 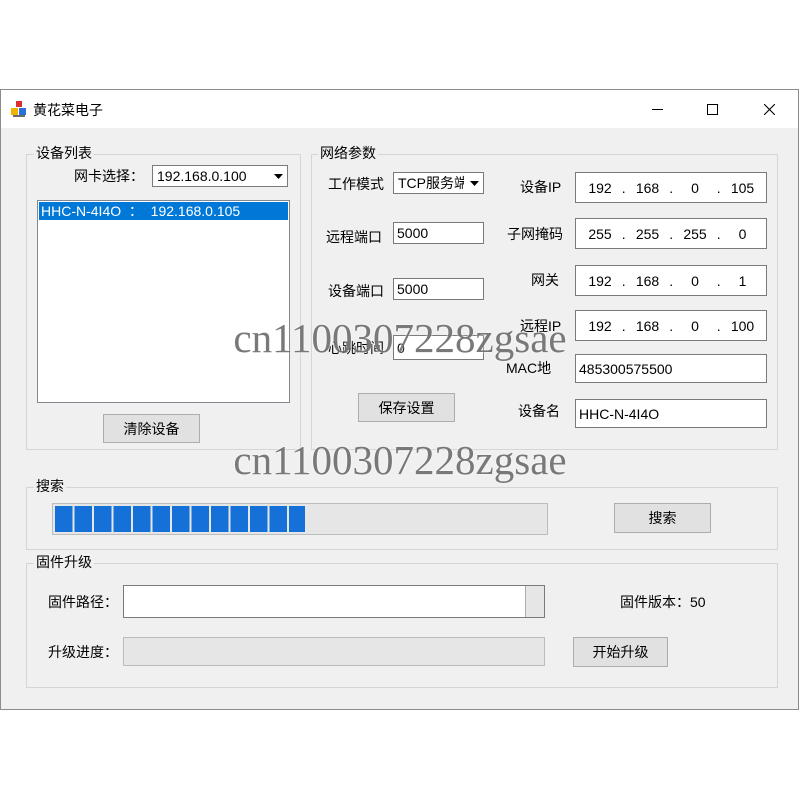 What do you see at coordinates (14, 111) in the screenshot?
I see `app-icon-block-yellow` at bounding box center [14, 111].